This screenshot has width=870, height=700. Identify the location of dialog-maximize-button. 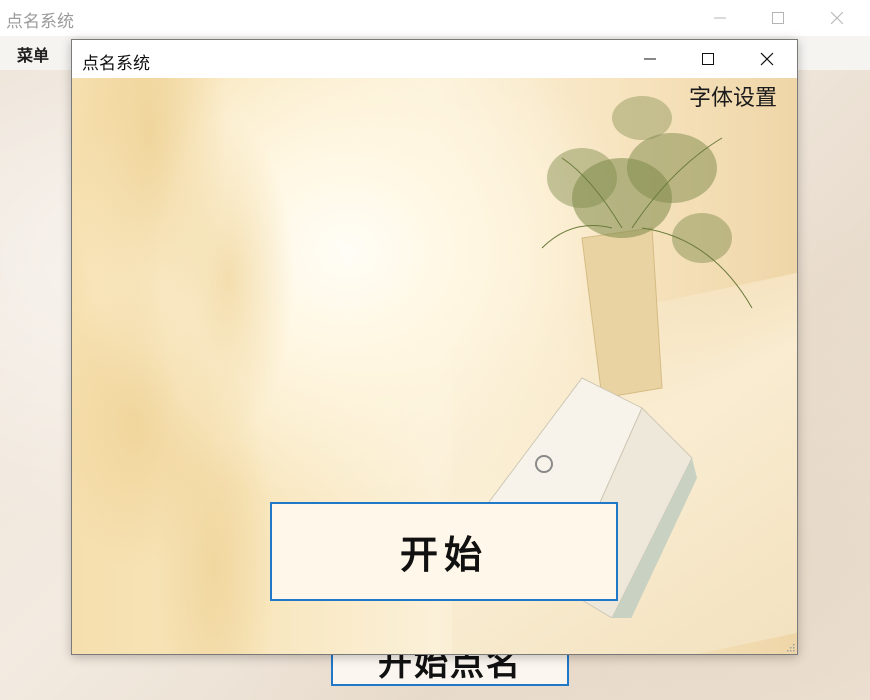
(708, 59).